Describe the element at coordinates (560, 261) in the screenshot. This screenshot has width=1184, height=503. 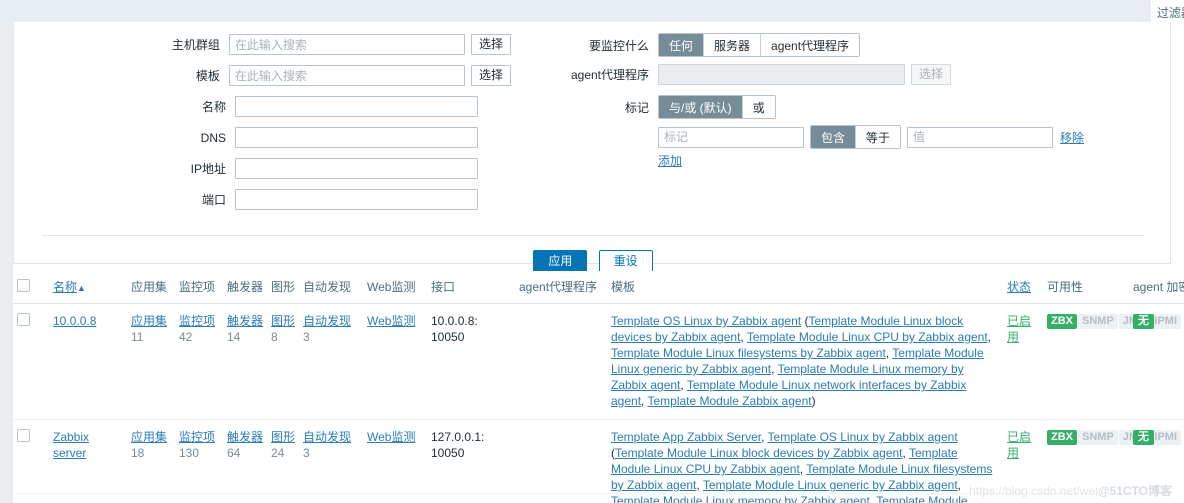
I see `apply-button: 应用` at that location.